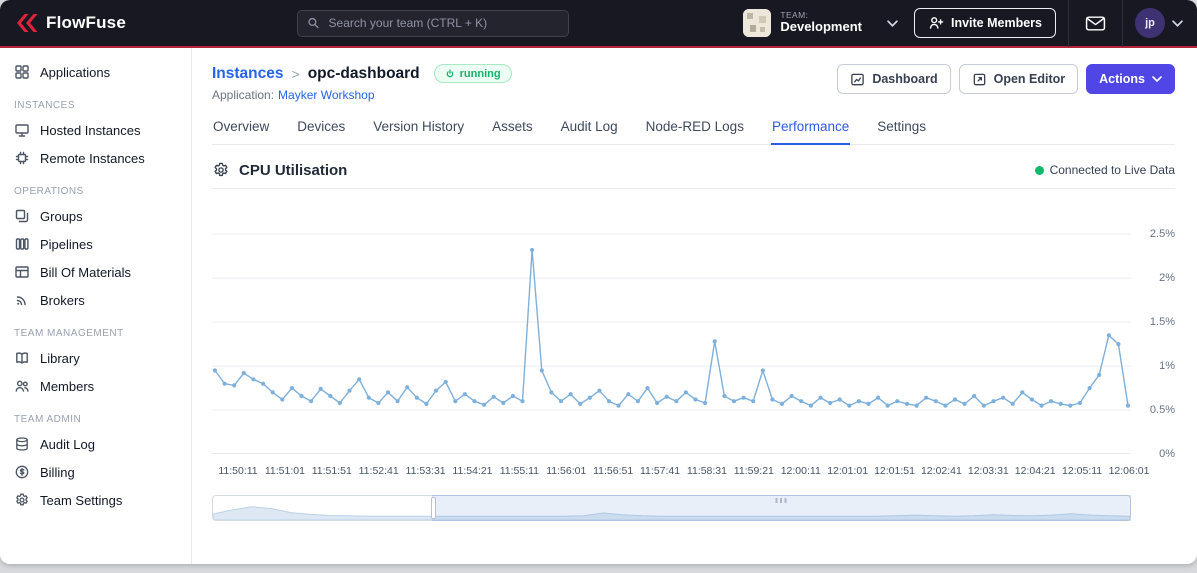 The height and width of the screenshot is (573, 1197). What do you see at coordinates (820, 23) in the screenshot?
I see `team-selector: TEAM: Development` at bounding box center [820, 23].